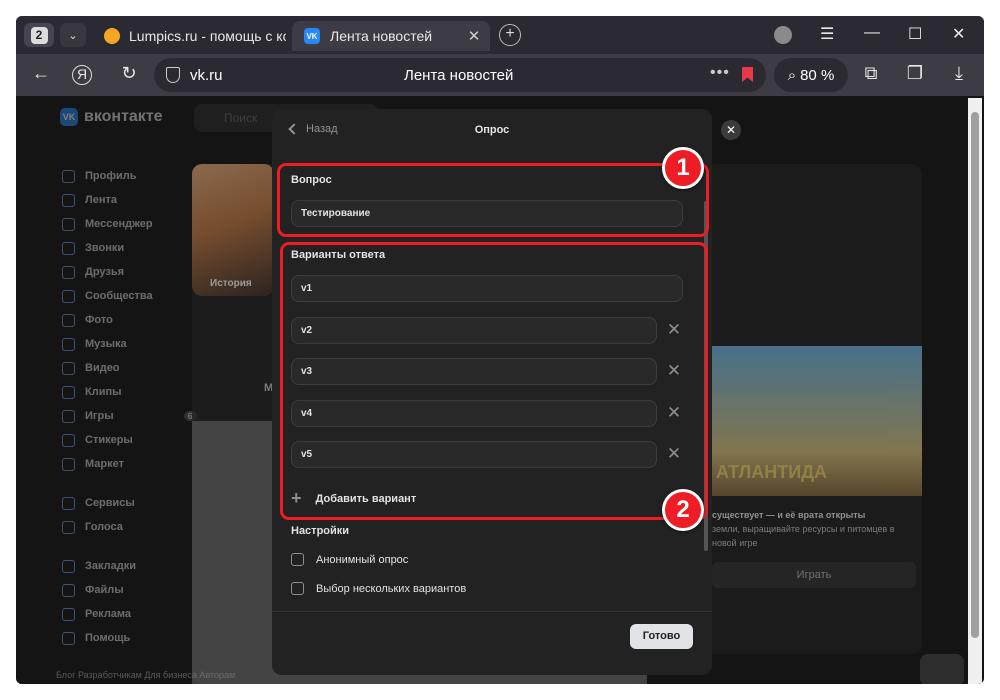  What do you see at coordinates (827, 34) in the screenshot?
I see `menu-icon: ☰` at bounding box center [827, 34].